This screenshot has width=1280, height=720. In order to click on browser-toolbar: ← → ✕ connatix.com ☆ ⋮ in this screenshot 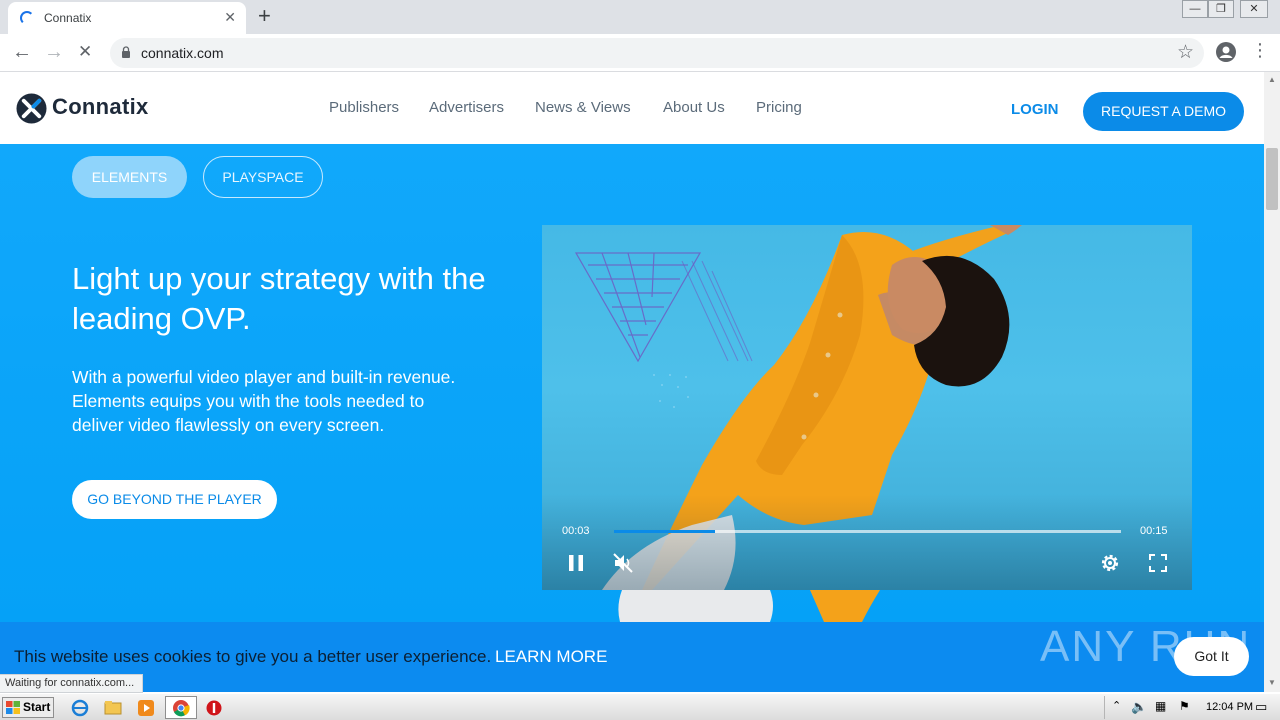, I will do `click(640, 53)`.